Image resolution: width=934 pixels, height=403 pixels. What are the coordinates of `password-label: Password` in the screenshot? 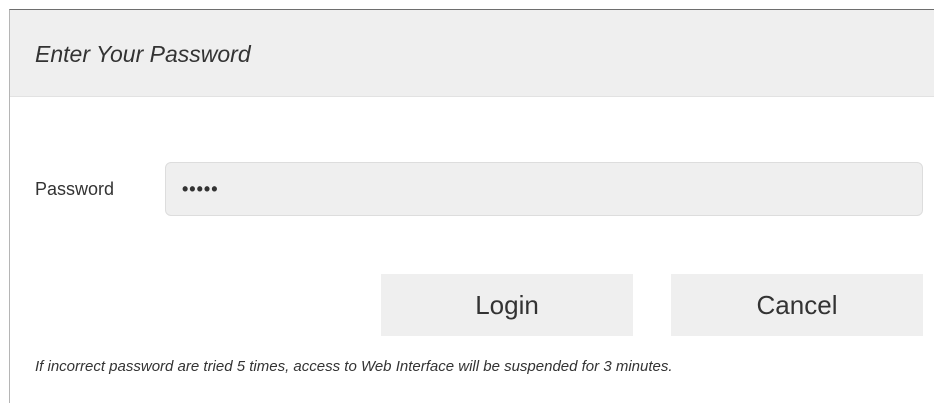 It's located at (75, 189).